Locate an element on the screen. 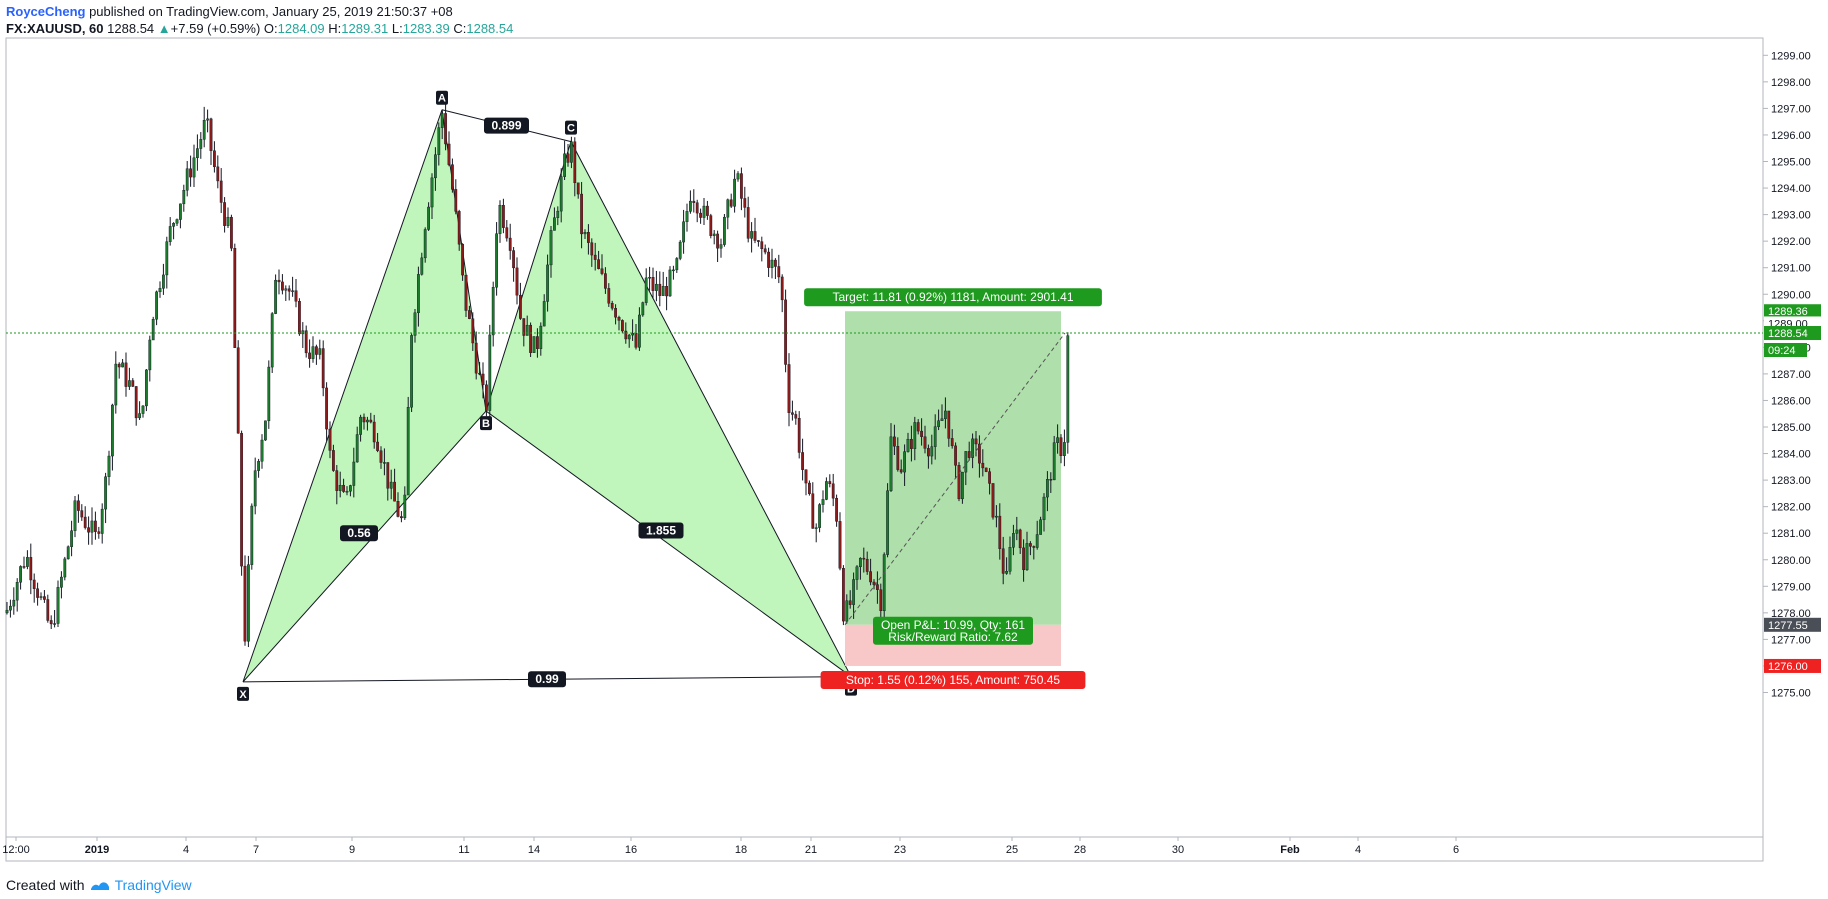  tradingview-brand-link: TradingView is located at coordinates (153, 885).